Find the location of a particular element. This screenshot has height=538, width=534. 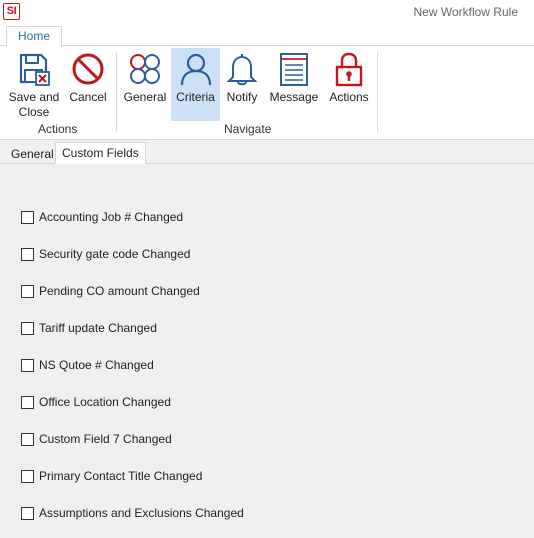

cancel-label: Cancel is located at coordinates (88, 97).